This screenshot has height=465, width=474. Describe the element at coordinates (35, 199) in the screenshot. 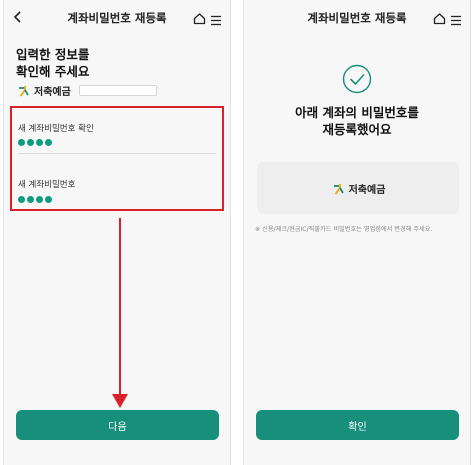

I see `new-password-field` at that location.